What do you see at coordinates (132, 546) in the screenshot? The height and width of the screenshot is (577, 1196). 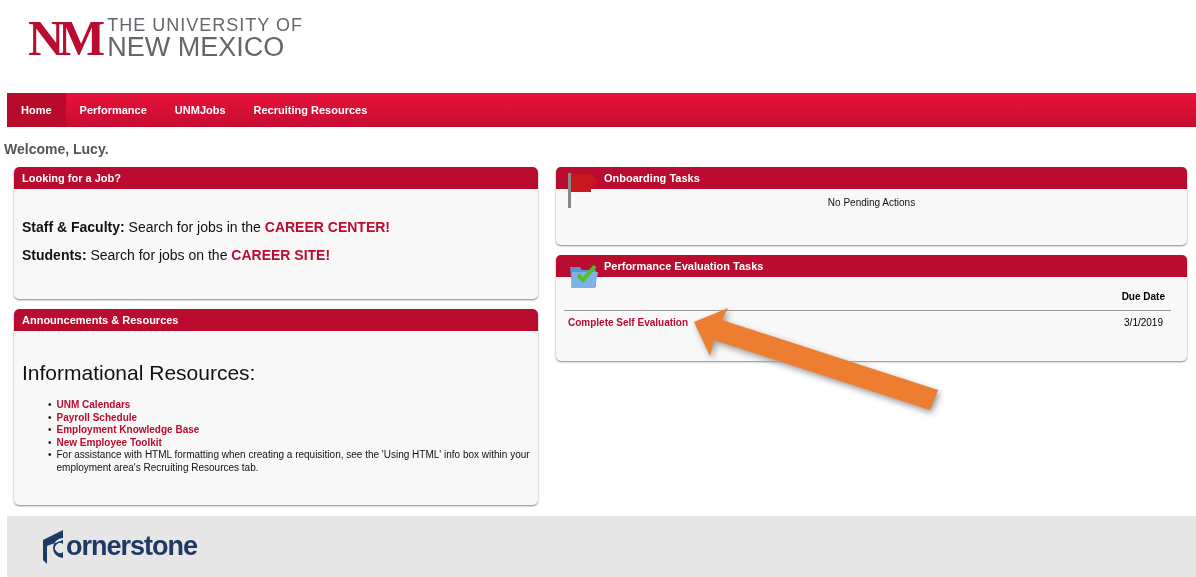 I see `logo-text: ornerstone` at bounding box center [132, 546].